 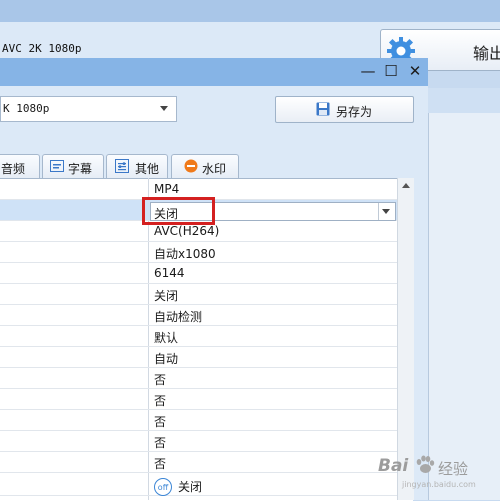 What do you see at coordinates (42, 48) in the screenshot?
I see `background-preset-label: AVC 2K 1080p` at bounding box center [42, 48].